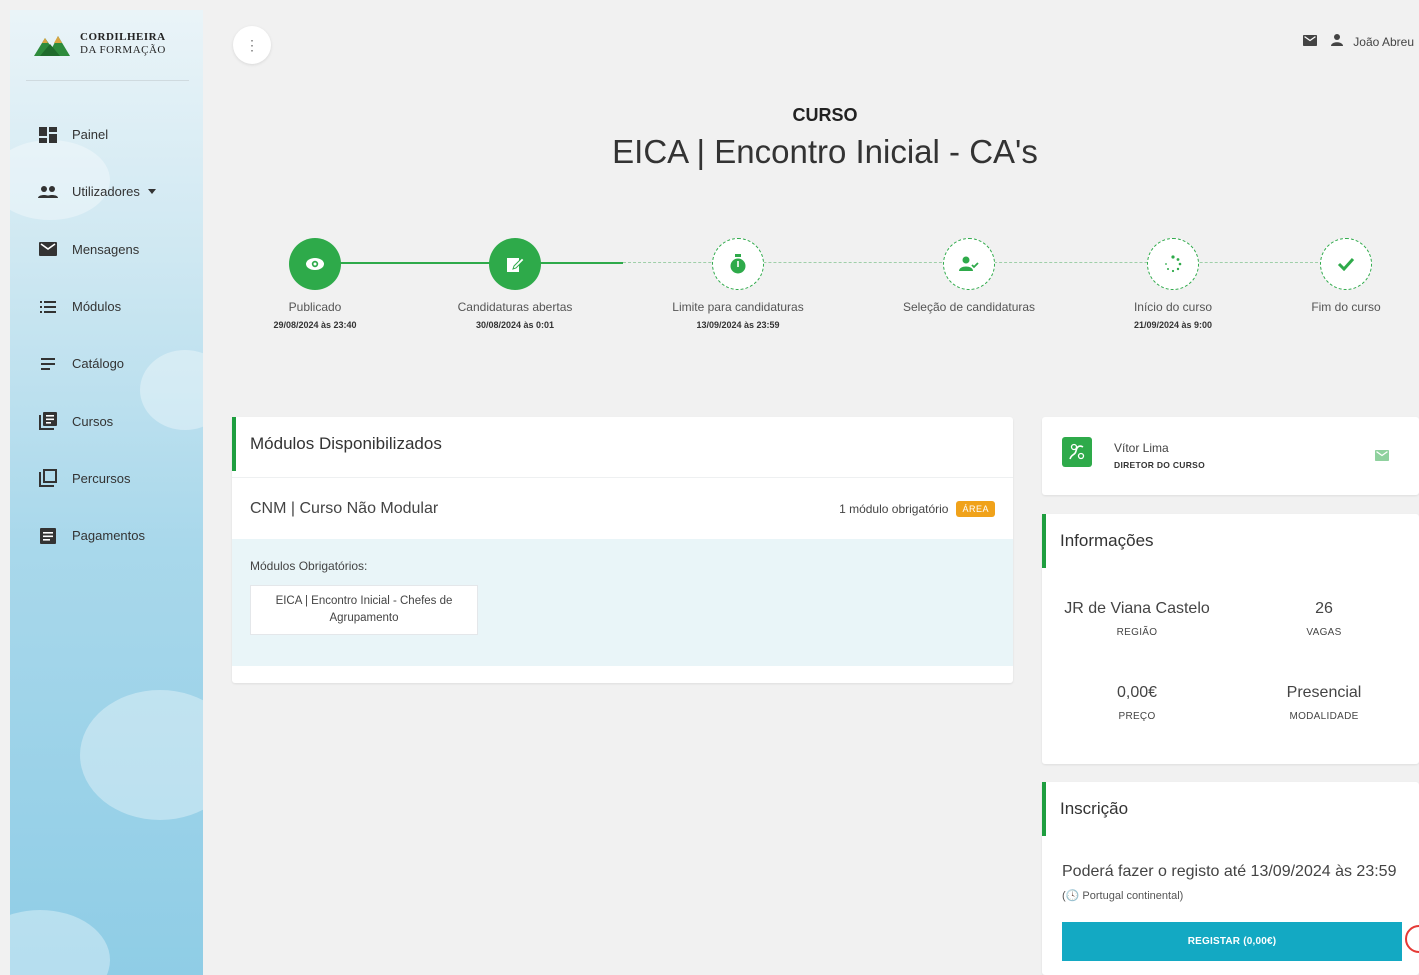 The height and width of the screenshot is (975, 1419). Describe the element at coordinates (515, 325) in the screenshot. I see `step-date: 30/08/2024 às 0:01` at that location.